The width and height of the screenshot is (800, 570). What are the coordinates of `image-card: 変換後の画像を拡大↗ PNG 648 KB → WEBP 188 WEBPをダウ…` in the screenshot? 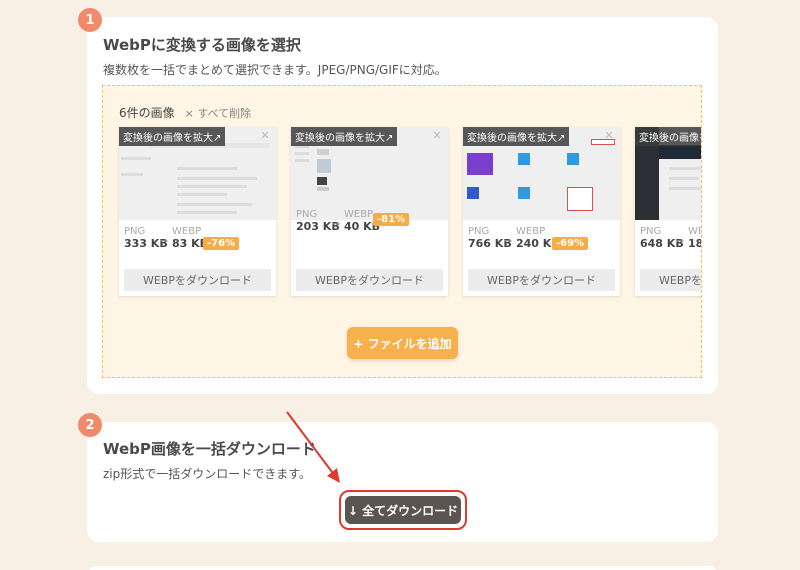 It's located at (668, 211).